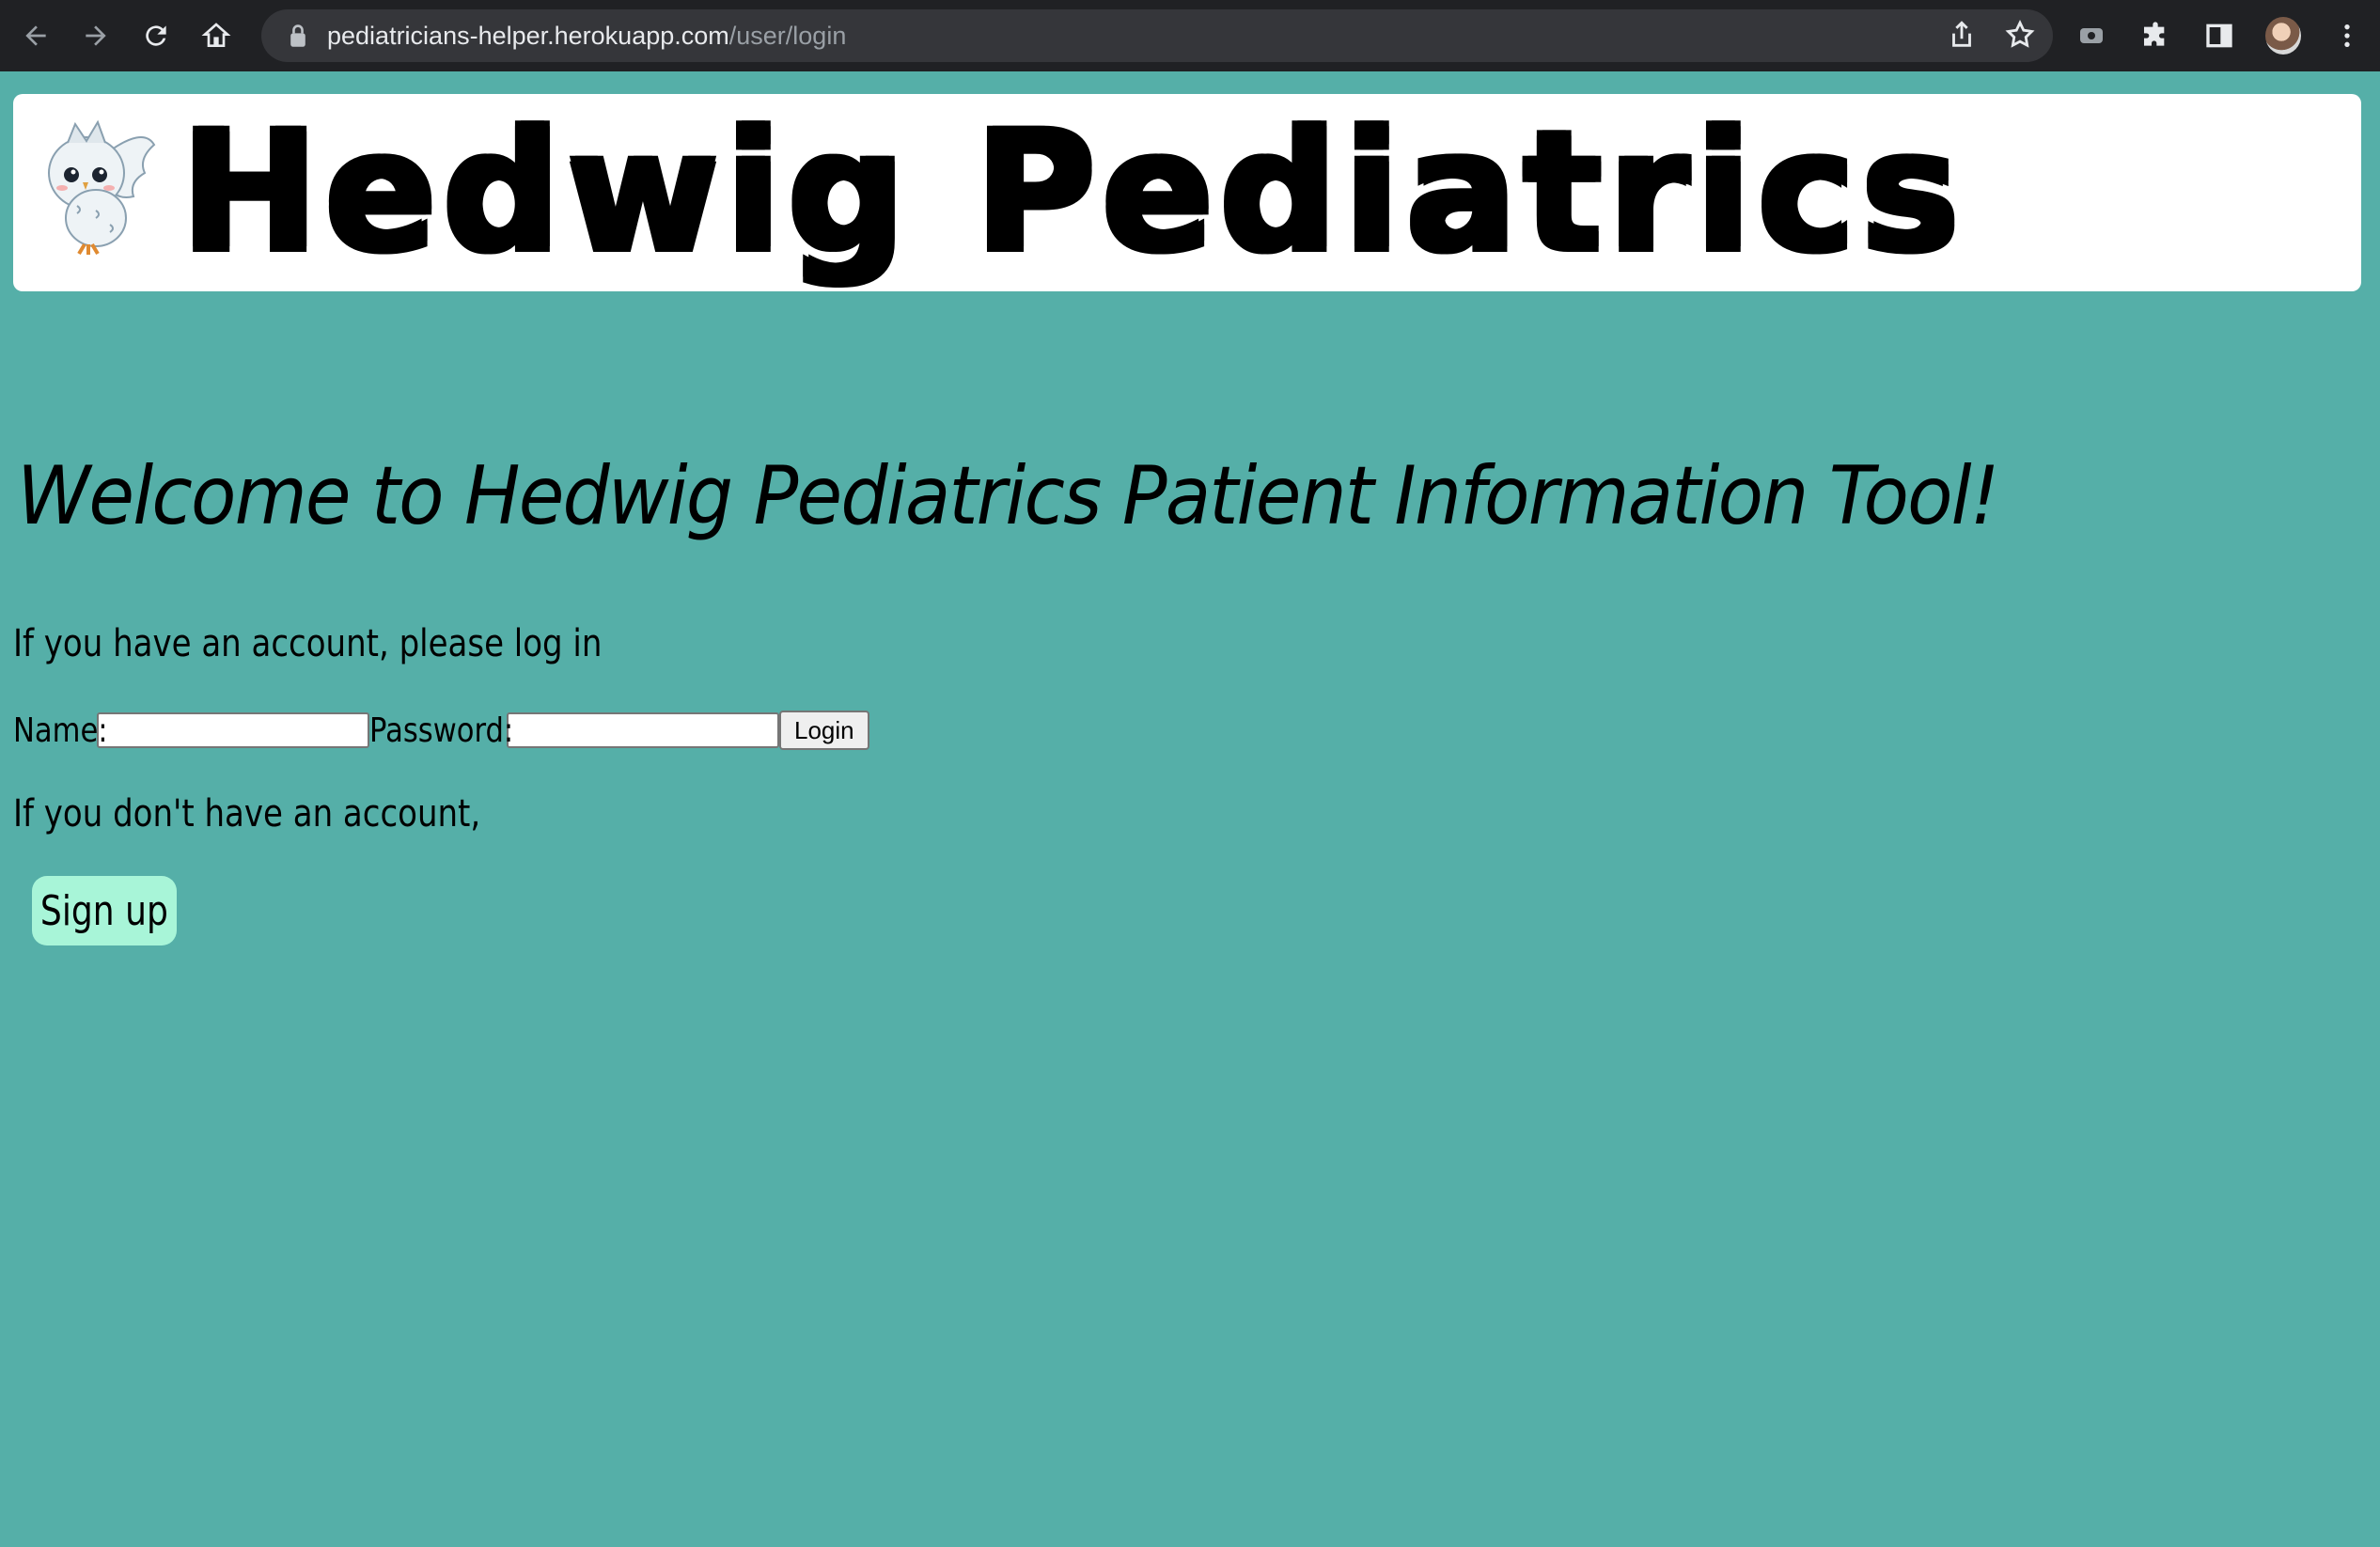  I want to click on owl-icon, so click(102, 188).